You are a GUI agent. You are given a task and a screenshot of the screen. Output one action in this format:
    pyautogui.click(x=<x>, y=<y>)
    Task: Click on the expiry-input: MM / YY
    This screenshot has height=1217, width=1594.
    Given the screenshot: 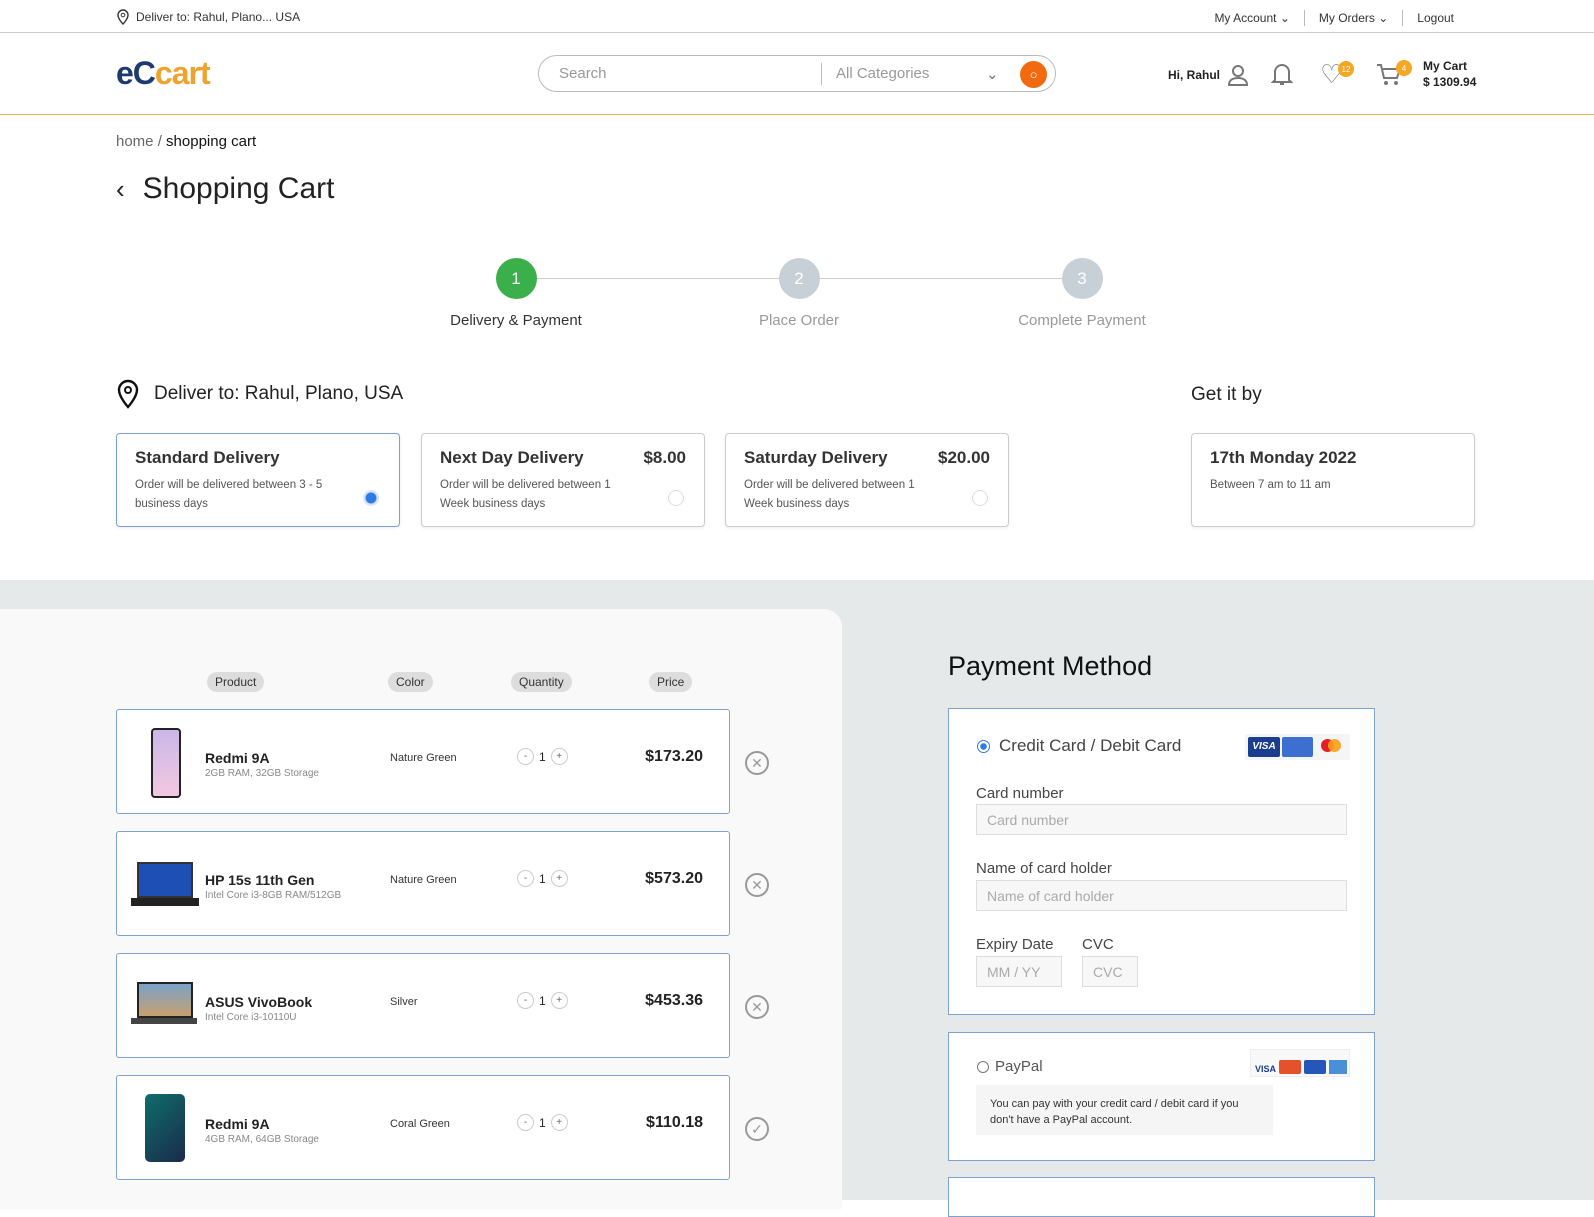 What is the action you would take?
    pyautogui.click(x=1019, y=971)
    